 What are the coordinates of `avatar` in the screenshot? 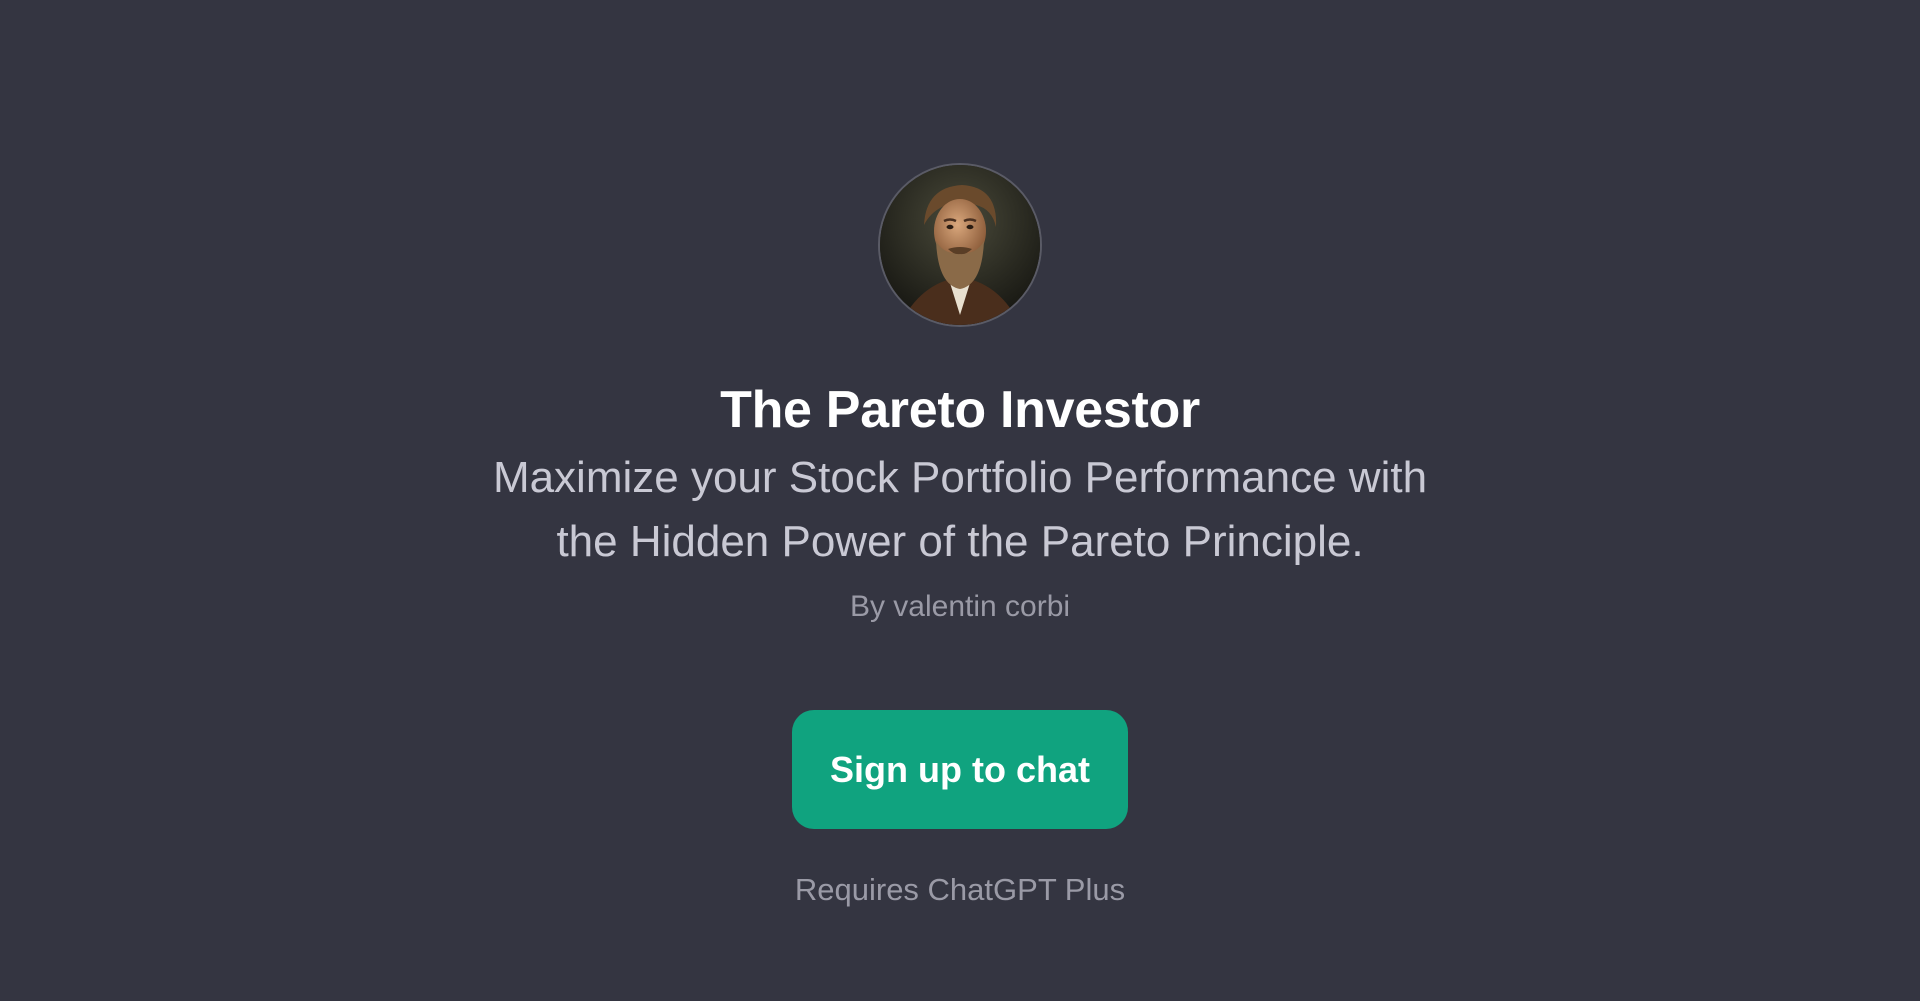 It's located at (960, 245).